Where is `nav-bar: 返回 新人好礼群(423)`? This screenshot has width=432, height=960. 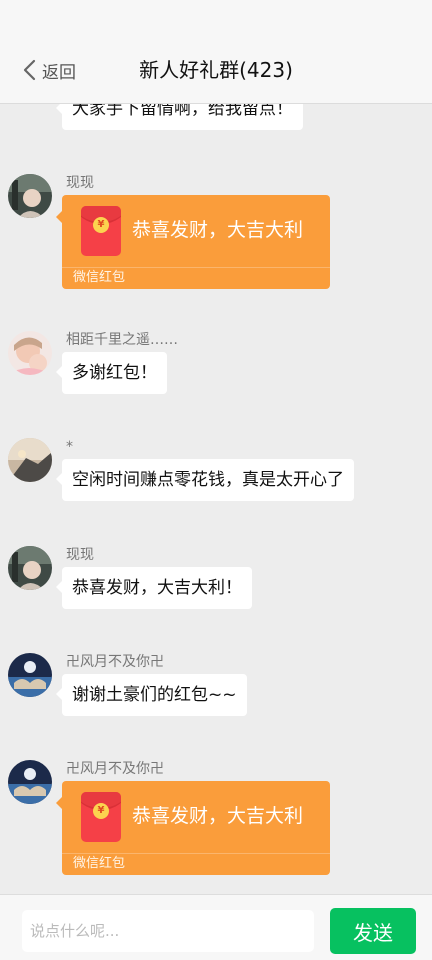 nav-bar: 返回 新人好礼群(423) is located at coordinates (216, 52).